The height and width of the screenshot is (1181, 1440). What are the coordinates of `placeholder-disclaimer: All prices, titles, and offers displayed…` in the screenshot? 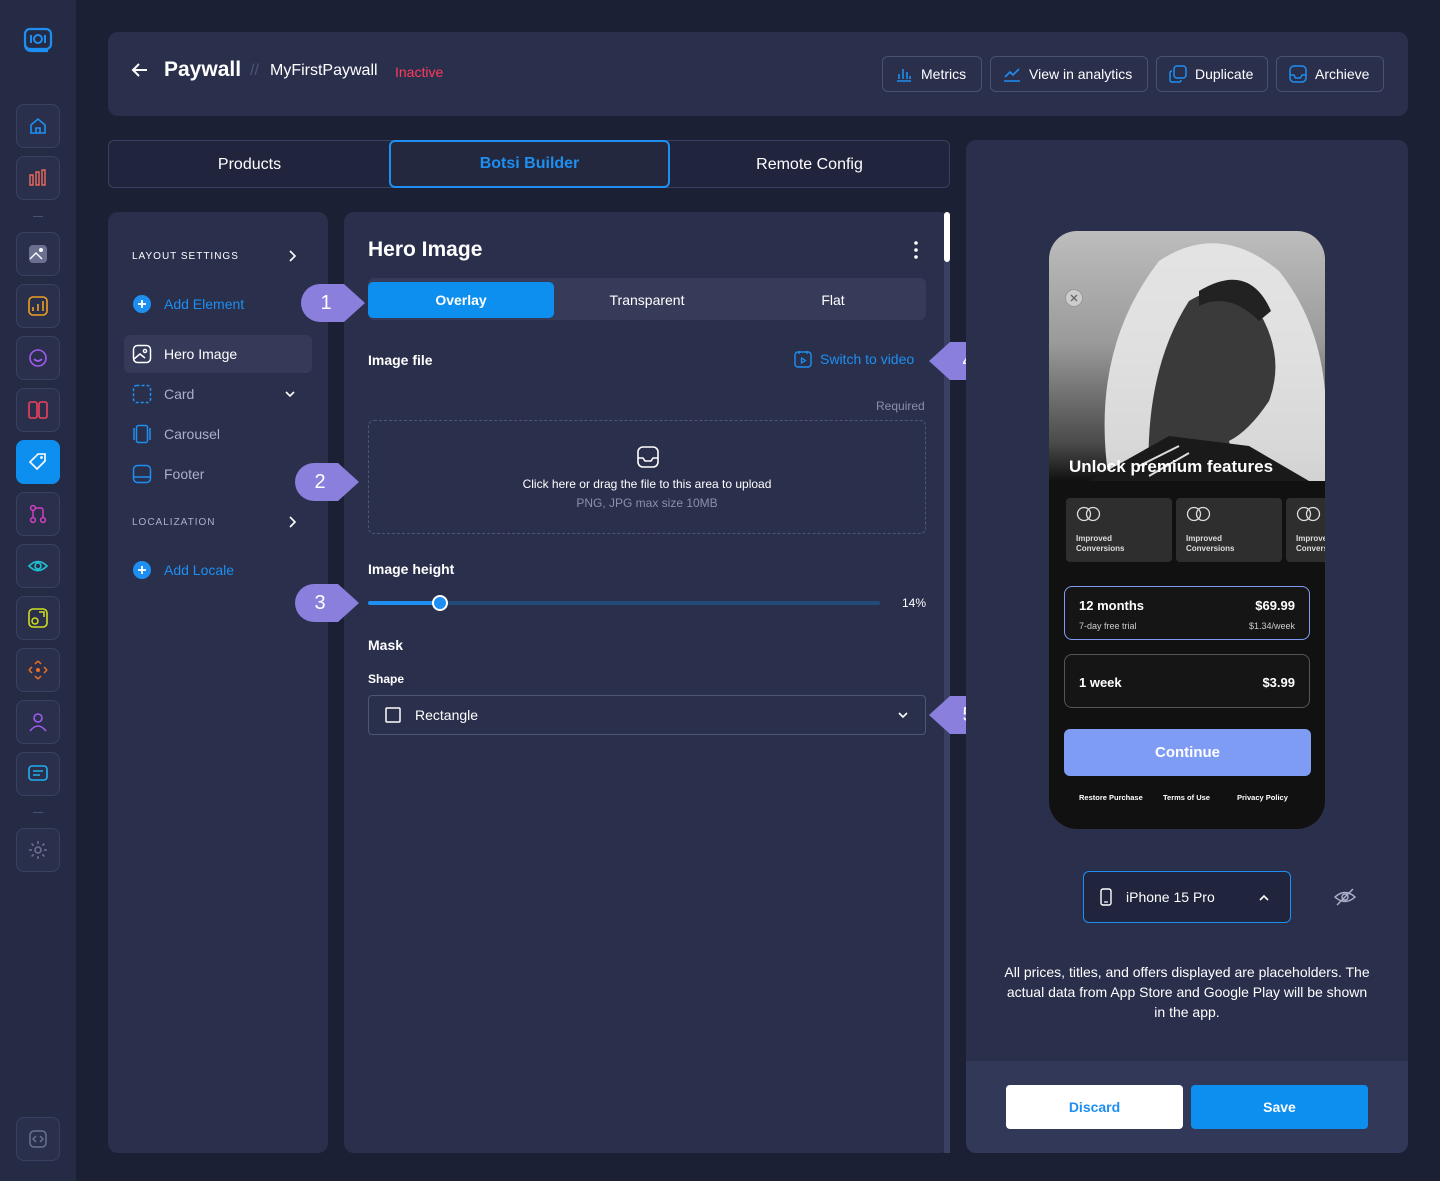 It's located at (1187, 992).